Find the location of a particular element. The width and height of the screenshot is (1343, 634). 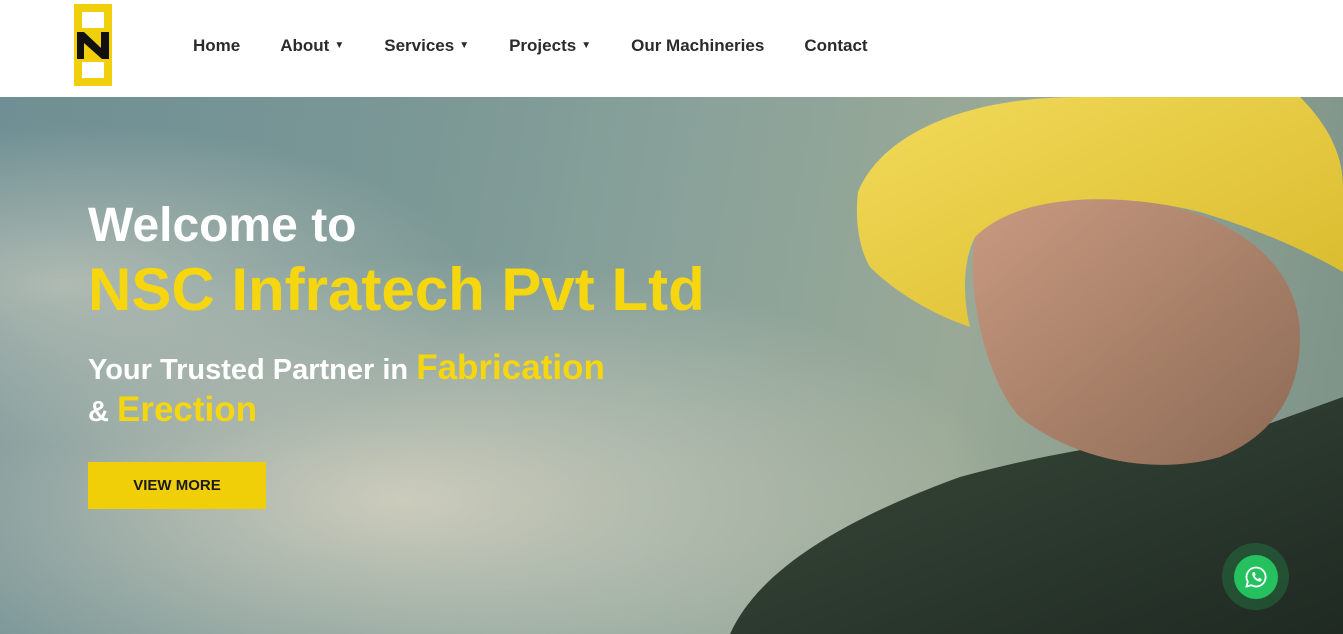

whatsapp-icon is located at coordinates (1255, 577).